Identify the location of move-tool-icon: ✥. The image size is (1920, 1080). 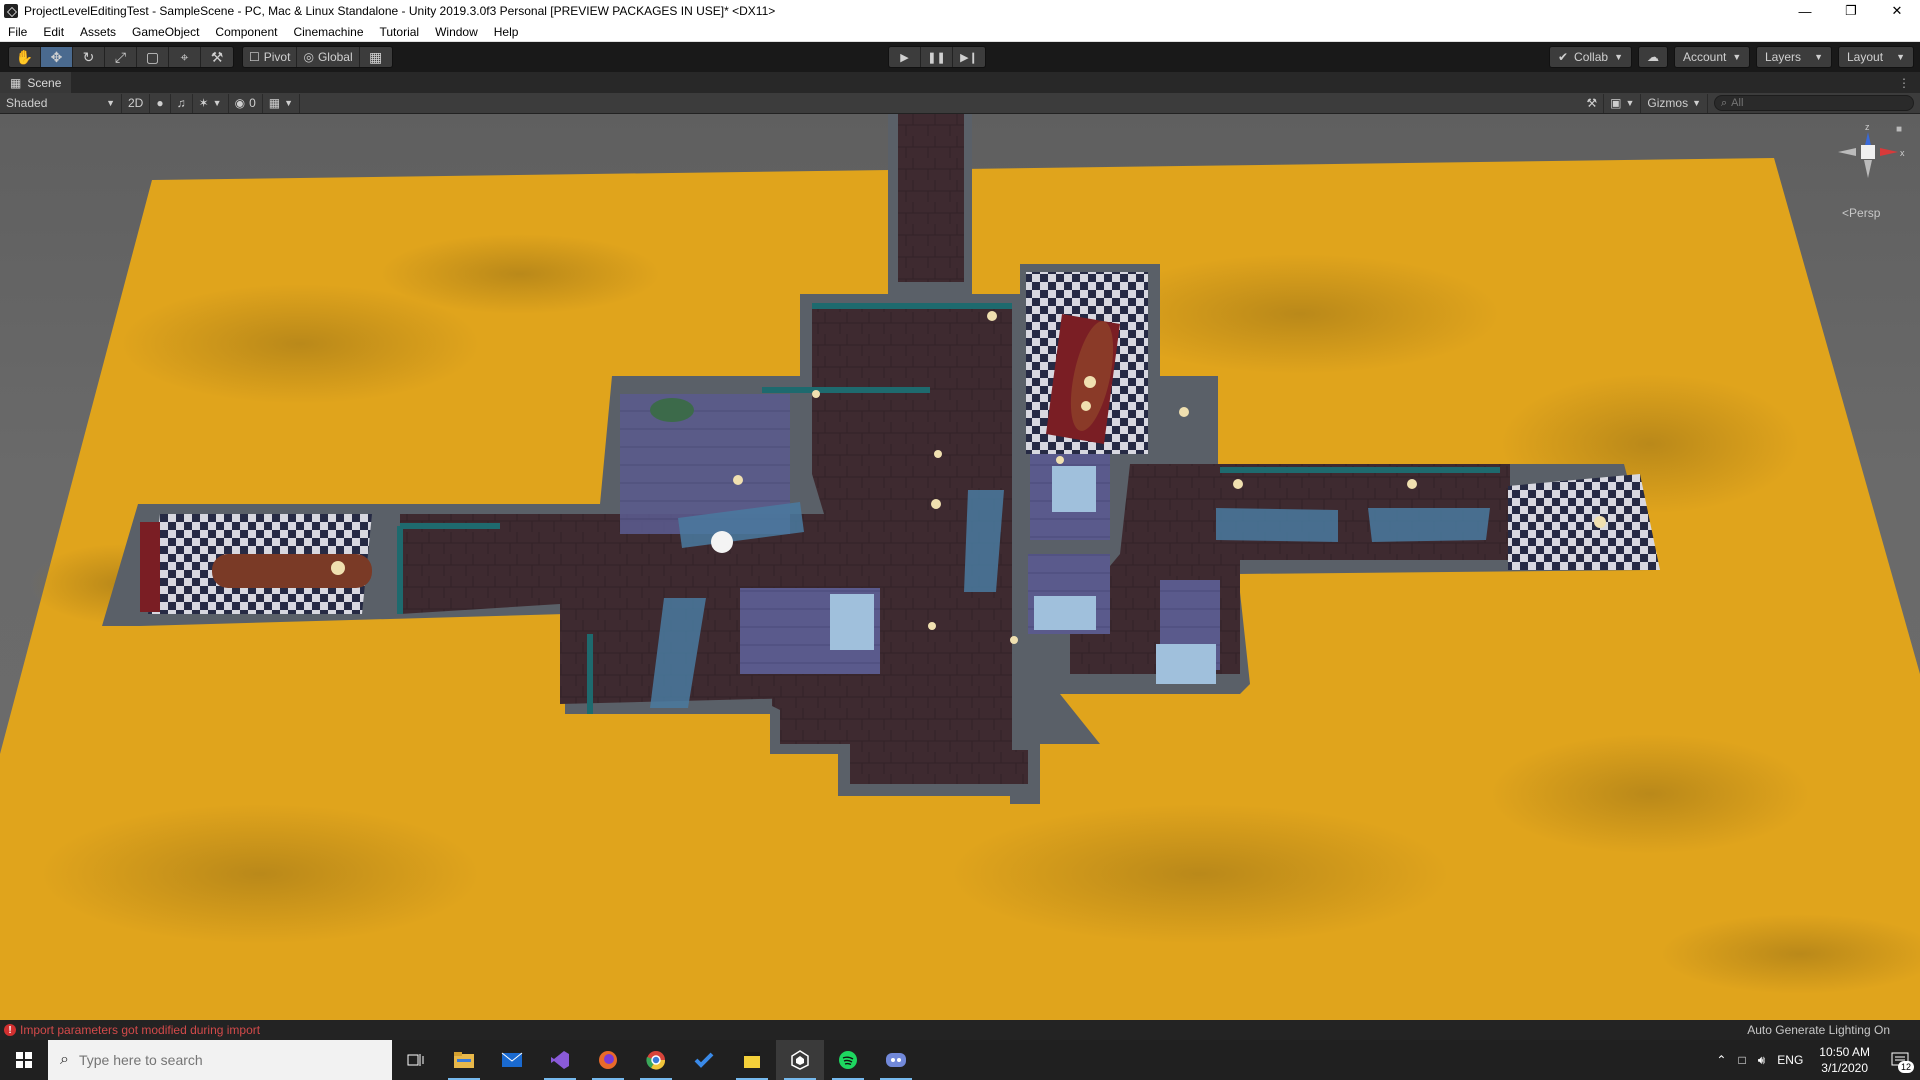
(57, 57).